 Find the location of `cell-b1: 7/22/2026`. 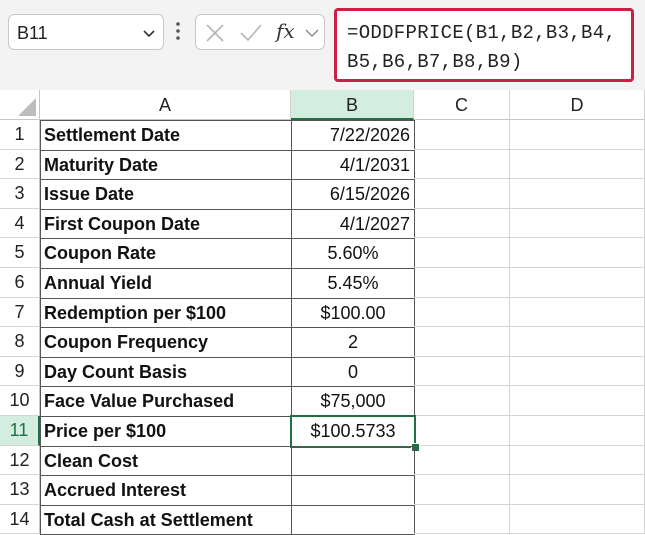

cell-b1: 7/22/2026 is located at coordinates (353, 135).